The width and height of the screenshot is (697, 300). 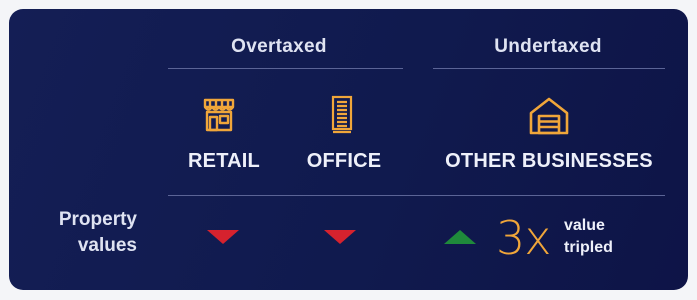 What do you see at coordinates (342, 115) in the screenshot?
I see `office-building-icon` at bounding box center [342, 115].